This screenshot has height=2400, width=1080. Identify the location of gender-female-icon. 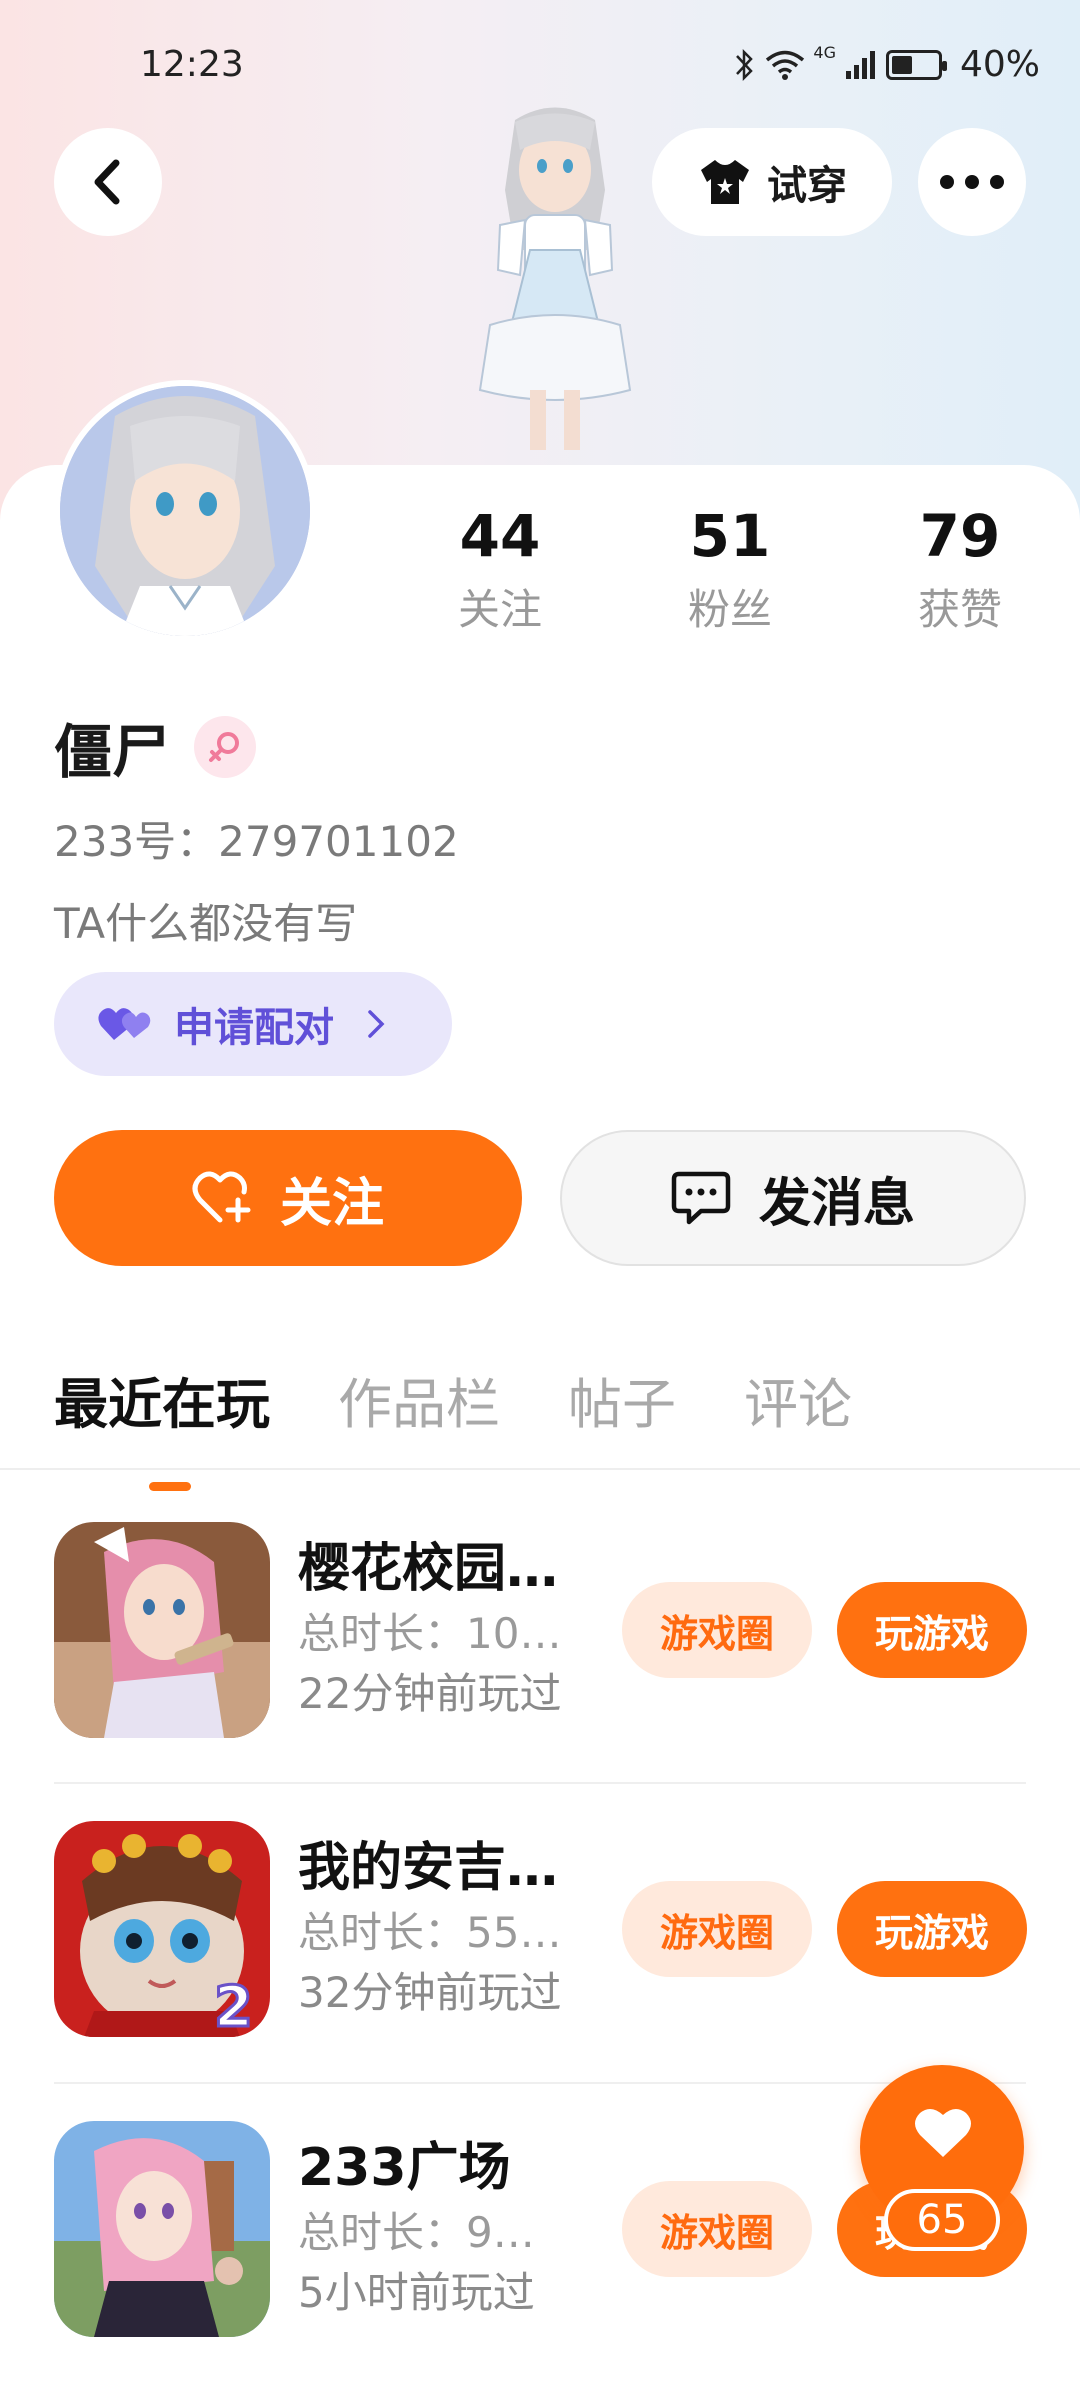
(225, 747).